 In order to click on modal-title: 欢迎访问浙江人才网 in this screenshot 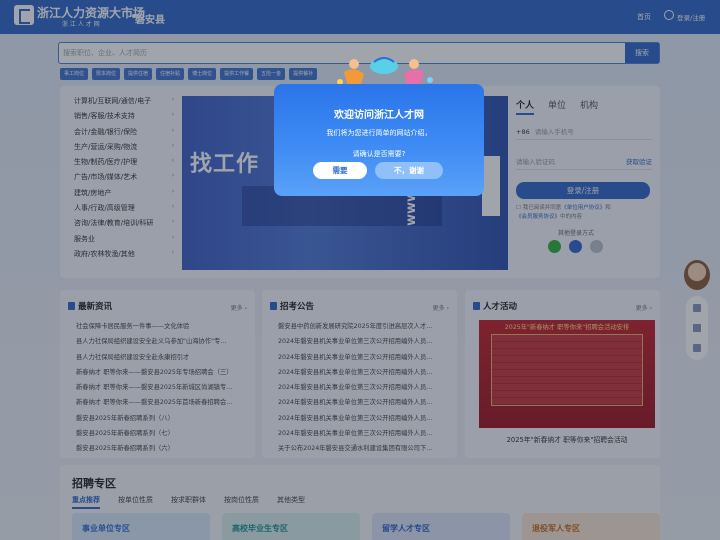, I will do `click(379, 115)`.